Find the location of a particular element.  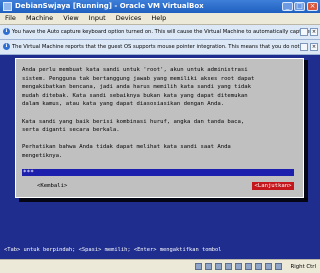

hard-disk-icon is located at coordinates (198, 266).